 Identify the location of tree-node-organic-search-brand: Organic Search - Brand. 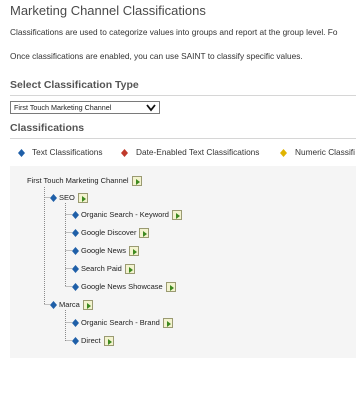
(122, 323).